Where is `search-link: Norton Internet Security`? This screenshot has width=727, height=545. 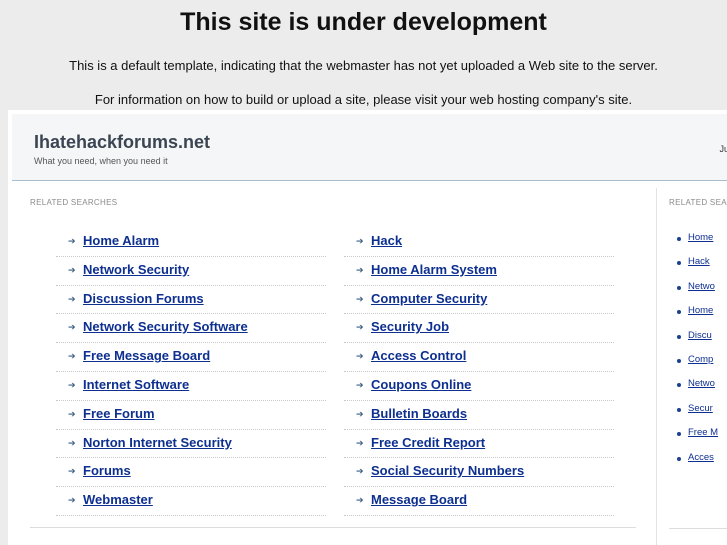
search-link: Norton Internet Security is located at coordinates (157, 442).